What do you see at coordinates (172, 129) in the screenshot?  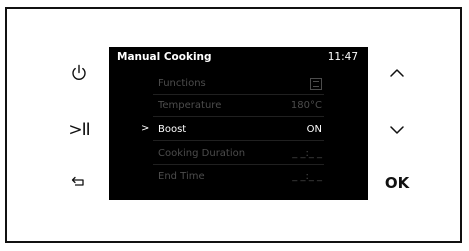 I see `menu-item-label: Boost` at bounding box center [172, 129].